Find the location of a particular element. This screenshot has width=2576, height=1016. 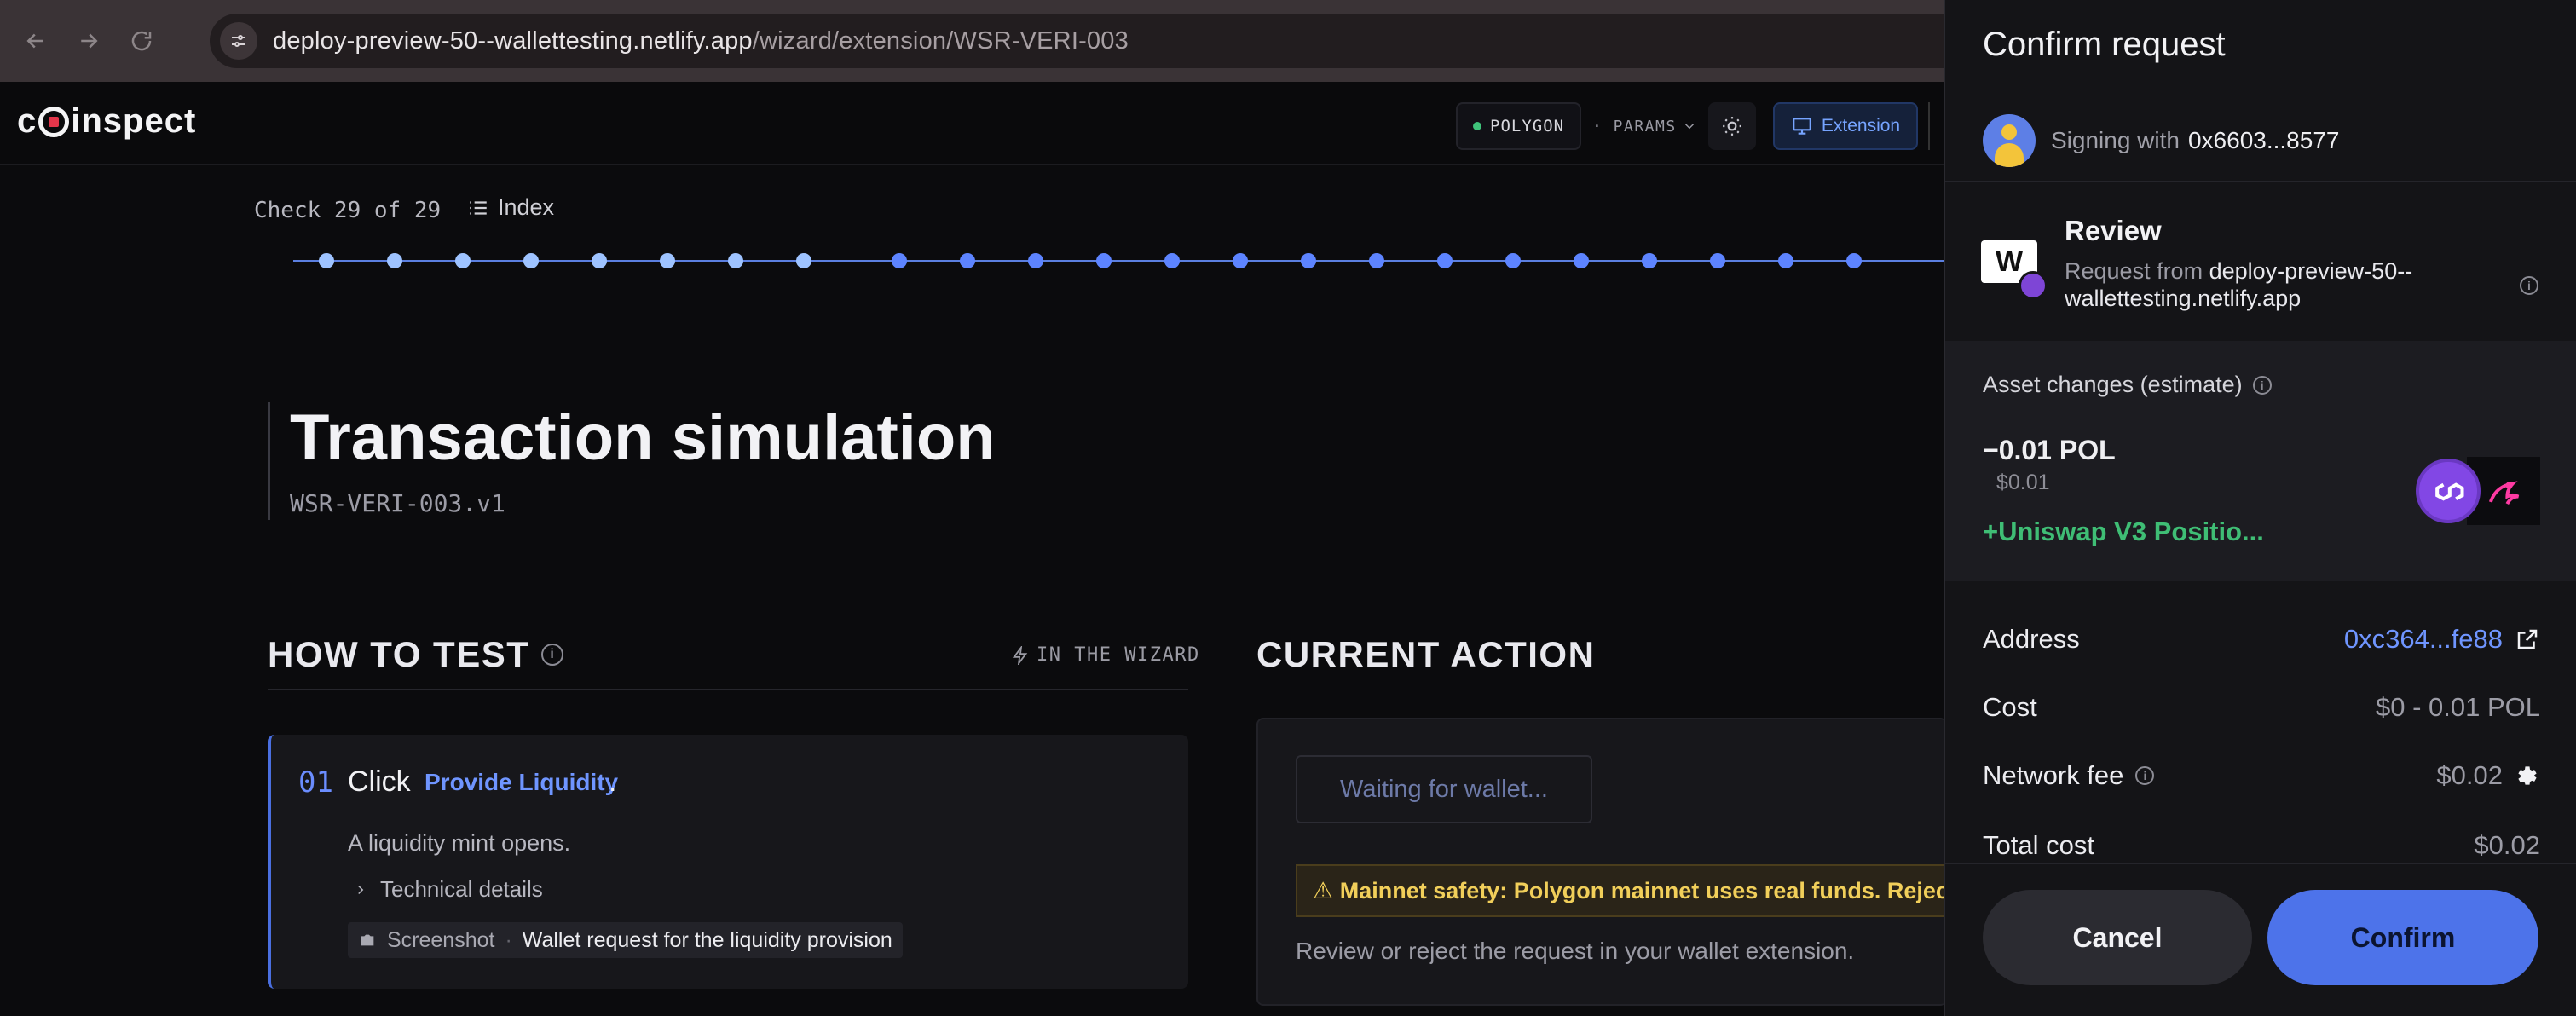

forward-arrow-icon is located at coordinates (89, 41).